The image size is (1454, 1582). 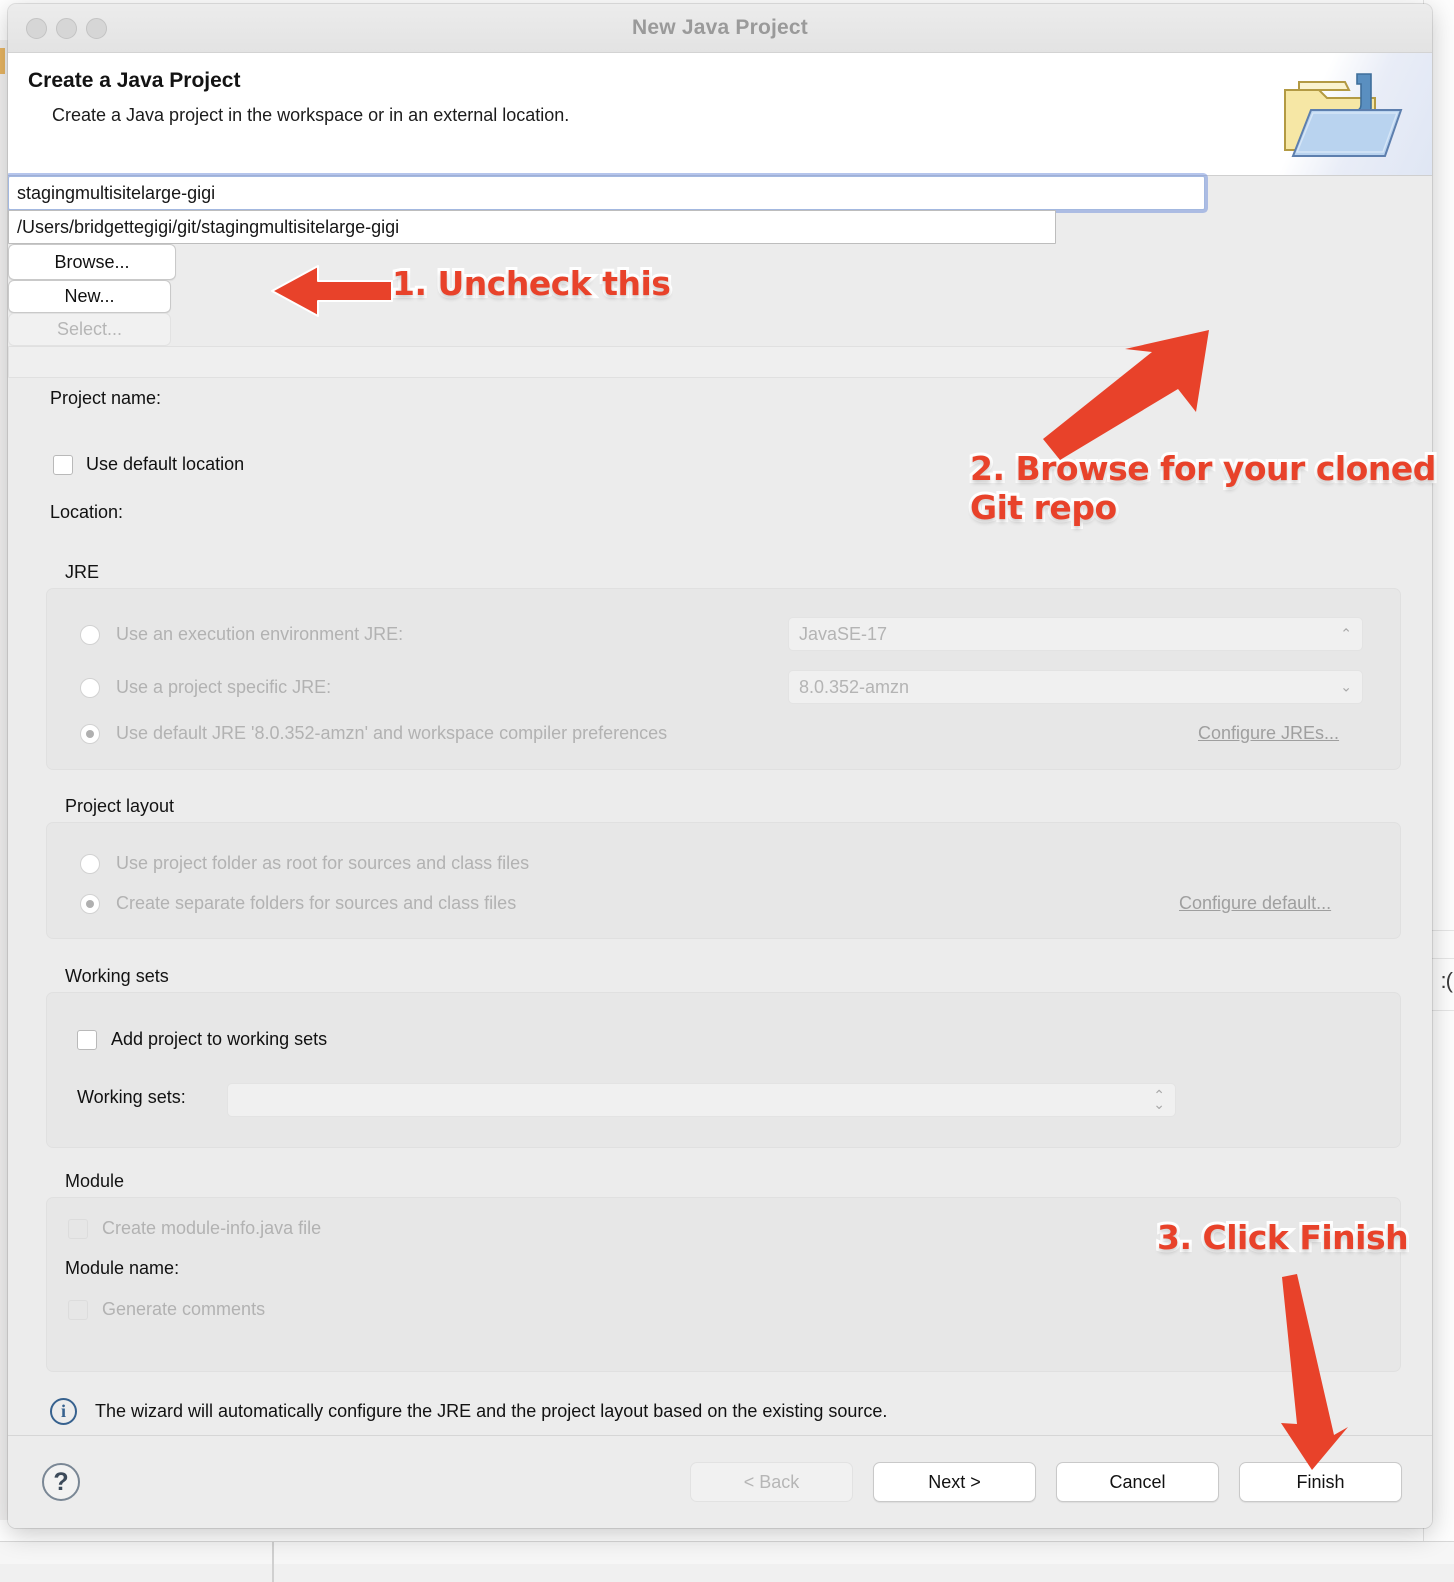 What do you see at coordinates (727, 1573) in the screenshot?
I see `background-window-status-bar` at bounding box center [727, 1573].